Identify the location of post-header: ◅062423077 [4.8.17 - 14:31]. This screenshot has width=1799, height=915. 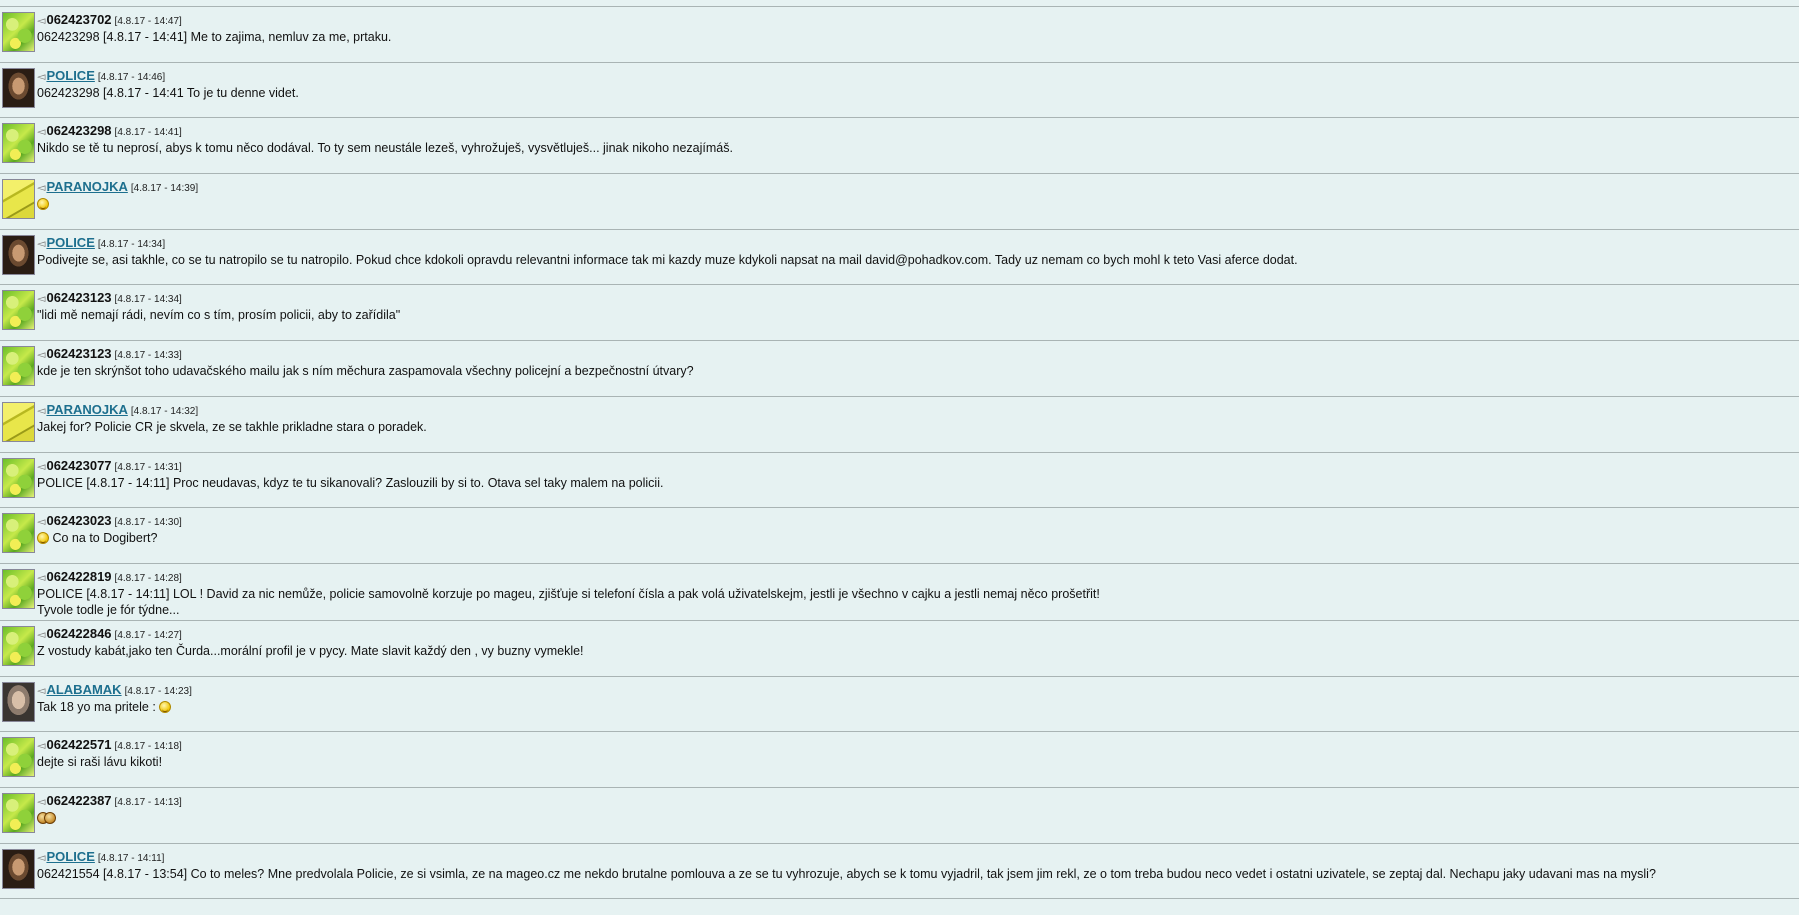
(913, 466).